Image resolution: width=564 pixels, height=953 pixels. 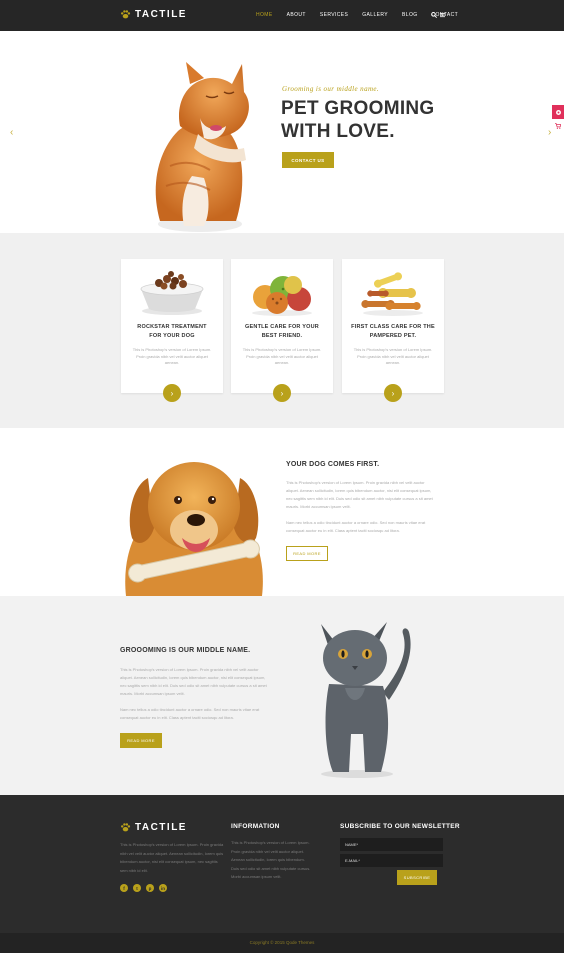 What do you see at coordinates (392, 294) in the screenshot?
I see `dog-biscuits-image` at bounding box center [392, 294].